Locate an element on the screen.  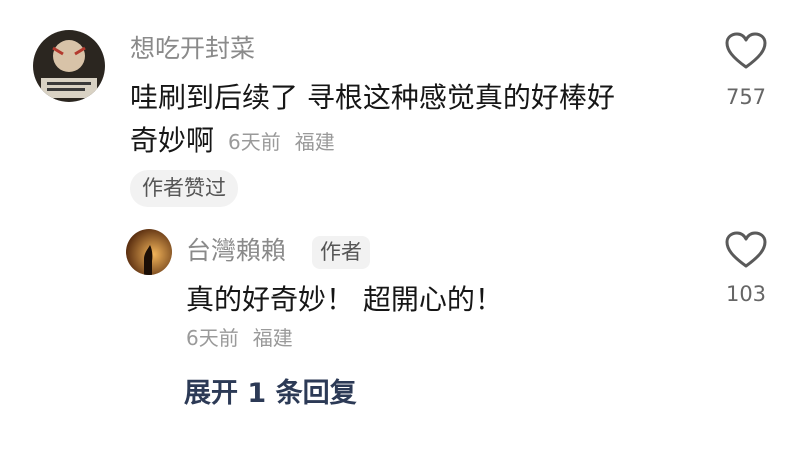
commenter-avatar is located at coordinates (69, 66).